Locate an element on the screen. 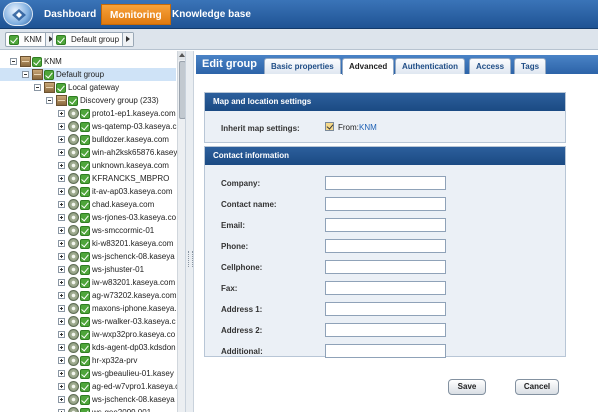  tab-tags: Tags is located at coordinates (530, 66).